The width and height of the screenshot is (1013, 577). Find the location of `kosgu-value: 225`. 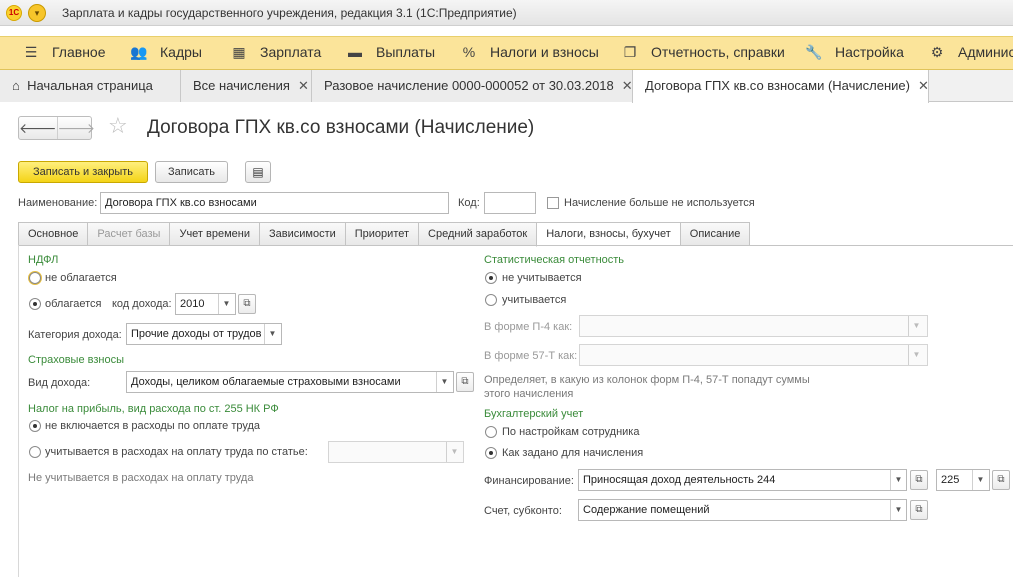

kosgu-value: 225 is located at coordinates (950, 480).